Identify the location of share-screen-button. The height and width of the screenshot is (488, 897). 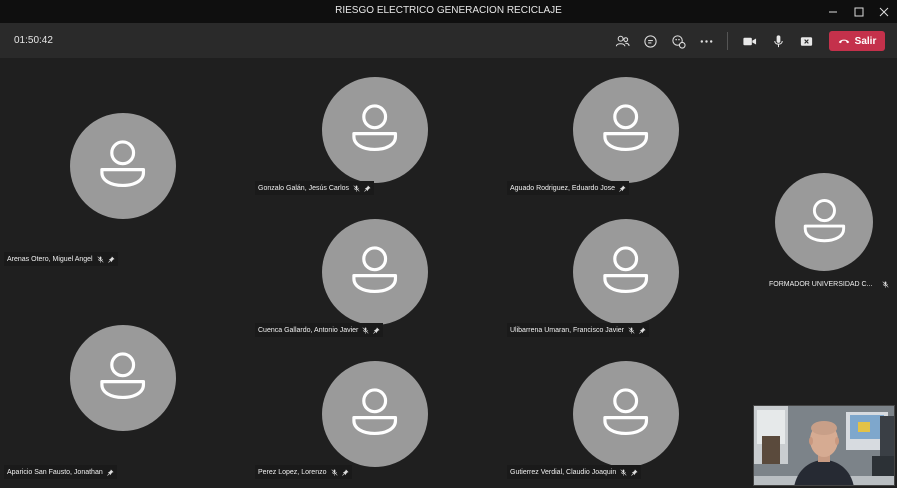
(806, 41).